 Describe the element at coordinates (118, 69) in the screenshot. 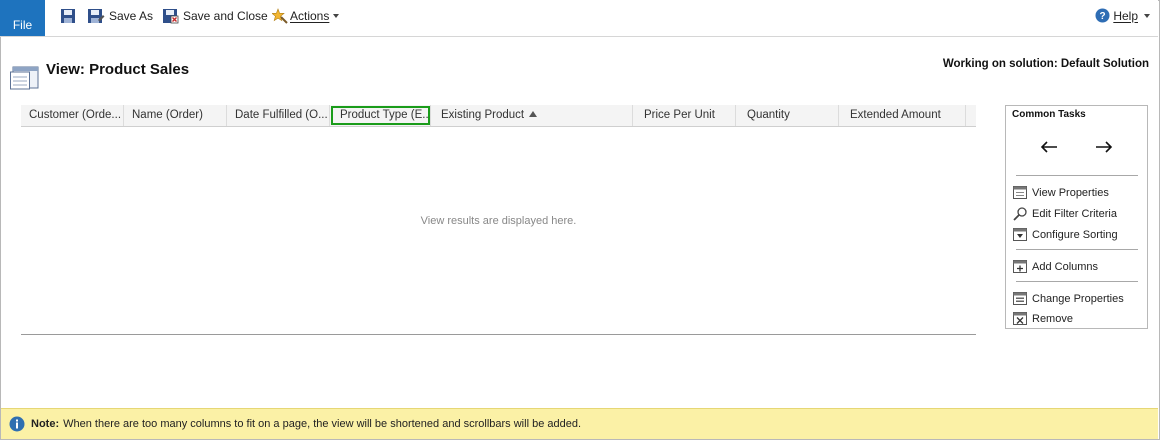

I see `page-title: View: Product Sales` at that location.